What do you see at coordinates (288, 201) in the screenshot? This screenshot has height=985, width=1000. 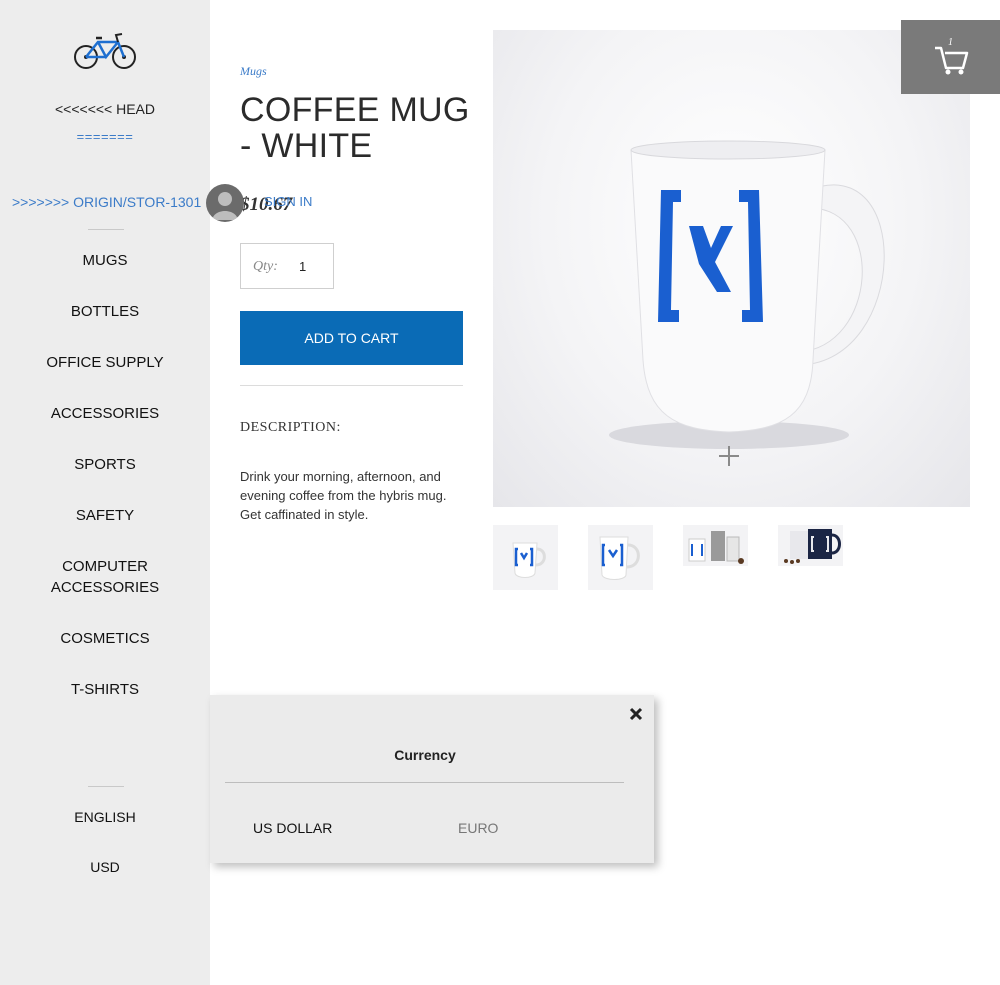 I see `sign-in-link: SIGN IN` at bounding box center [288, 201].